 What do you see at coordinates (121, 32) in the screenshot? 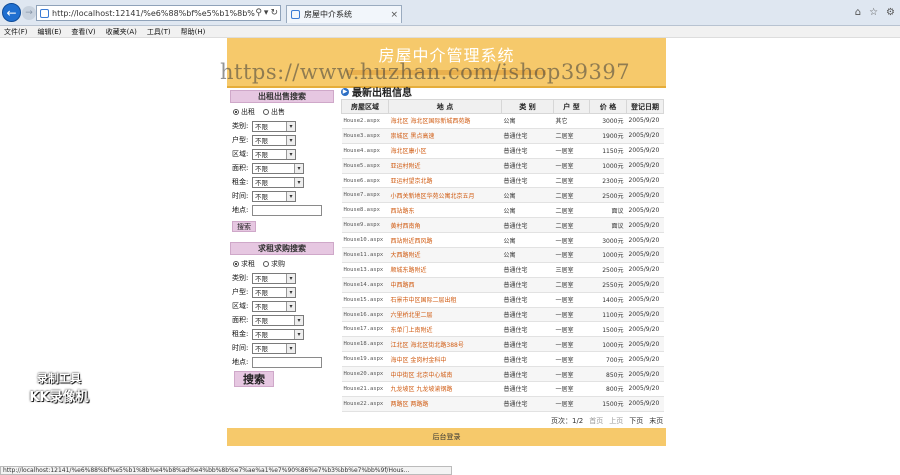
I see `menu-favorites: 收藏夹(A)` at bounding box center [121, 32].